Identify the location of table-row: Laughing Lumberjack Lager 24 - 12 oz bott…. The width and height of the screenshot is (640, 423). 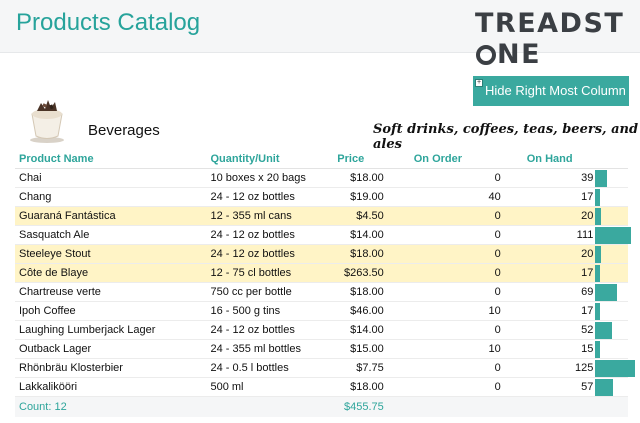
(321, 330).